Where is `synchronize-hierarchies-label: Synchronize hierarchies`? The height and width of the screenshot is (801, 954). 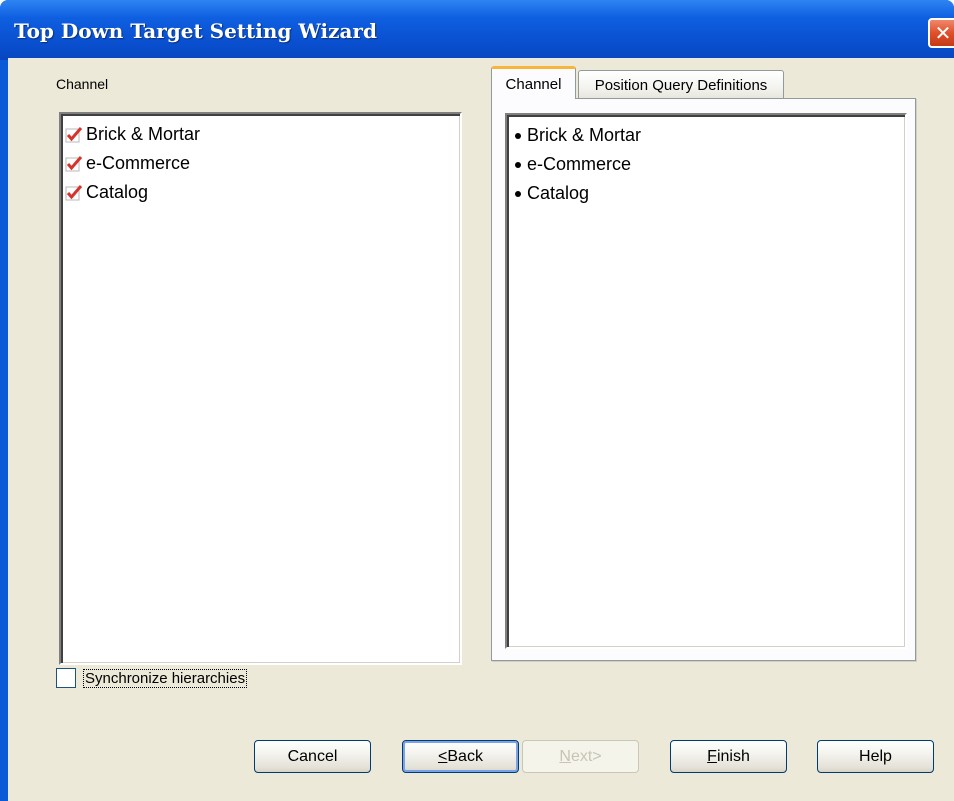 synchronize-hierarchies-label: Synchronize hierarchies is located at coordinates (165, 678).